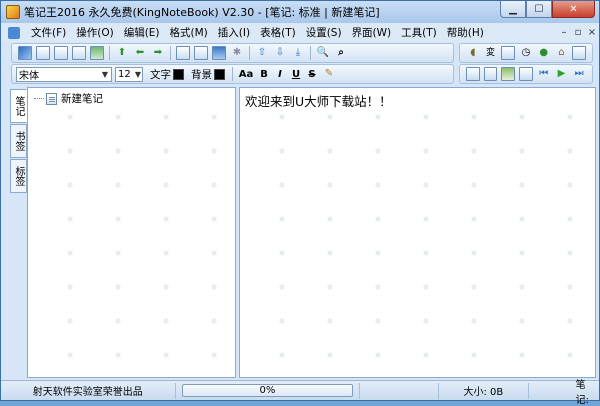 Image resolution: width=600 pixels, height=406 pixels. Describe the element at coordinates (465, 32) in the screenshot. I see `menu-help: 帮助(H)` at that location.